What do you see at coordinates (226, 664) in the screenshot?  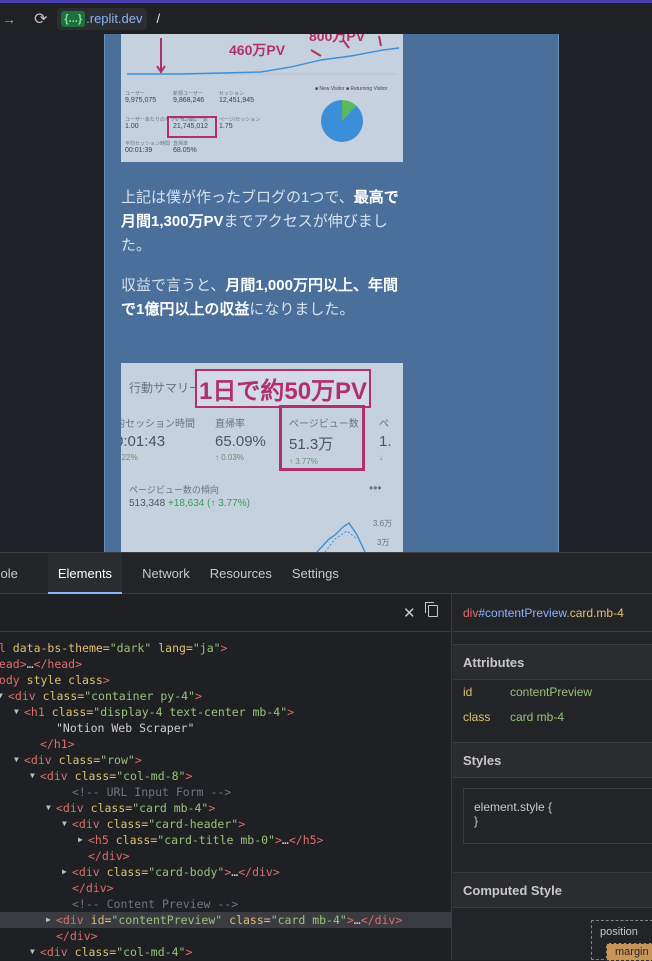 I see `dom-tree-node: head>…</head>` at bounding box center [226, 664].